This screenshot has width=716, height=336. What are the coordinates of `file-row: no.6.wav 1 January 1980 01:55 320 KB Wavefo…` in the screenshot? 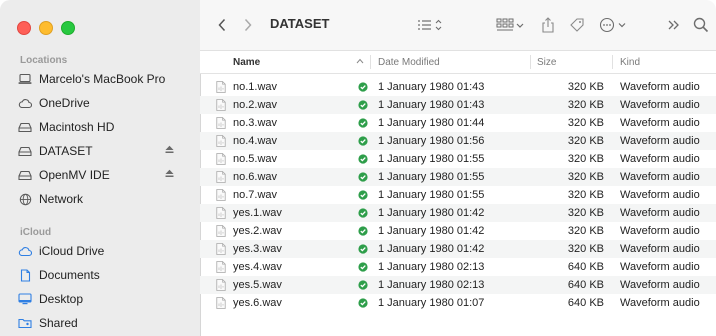 It's located at (458, 177).